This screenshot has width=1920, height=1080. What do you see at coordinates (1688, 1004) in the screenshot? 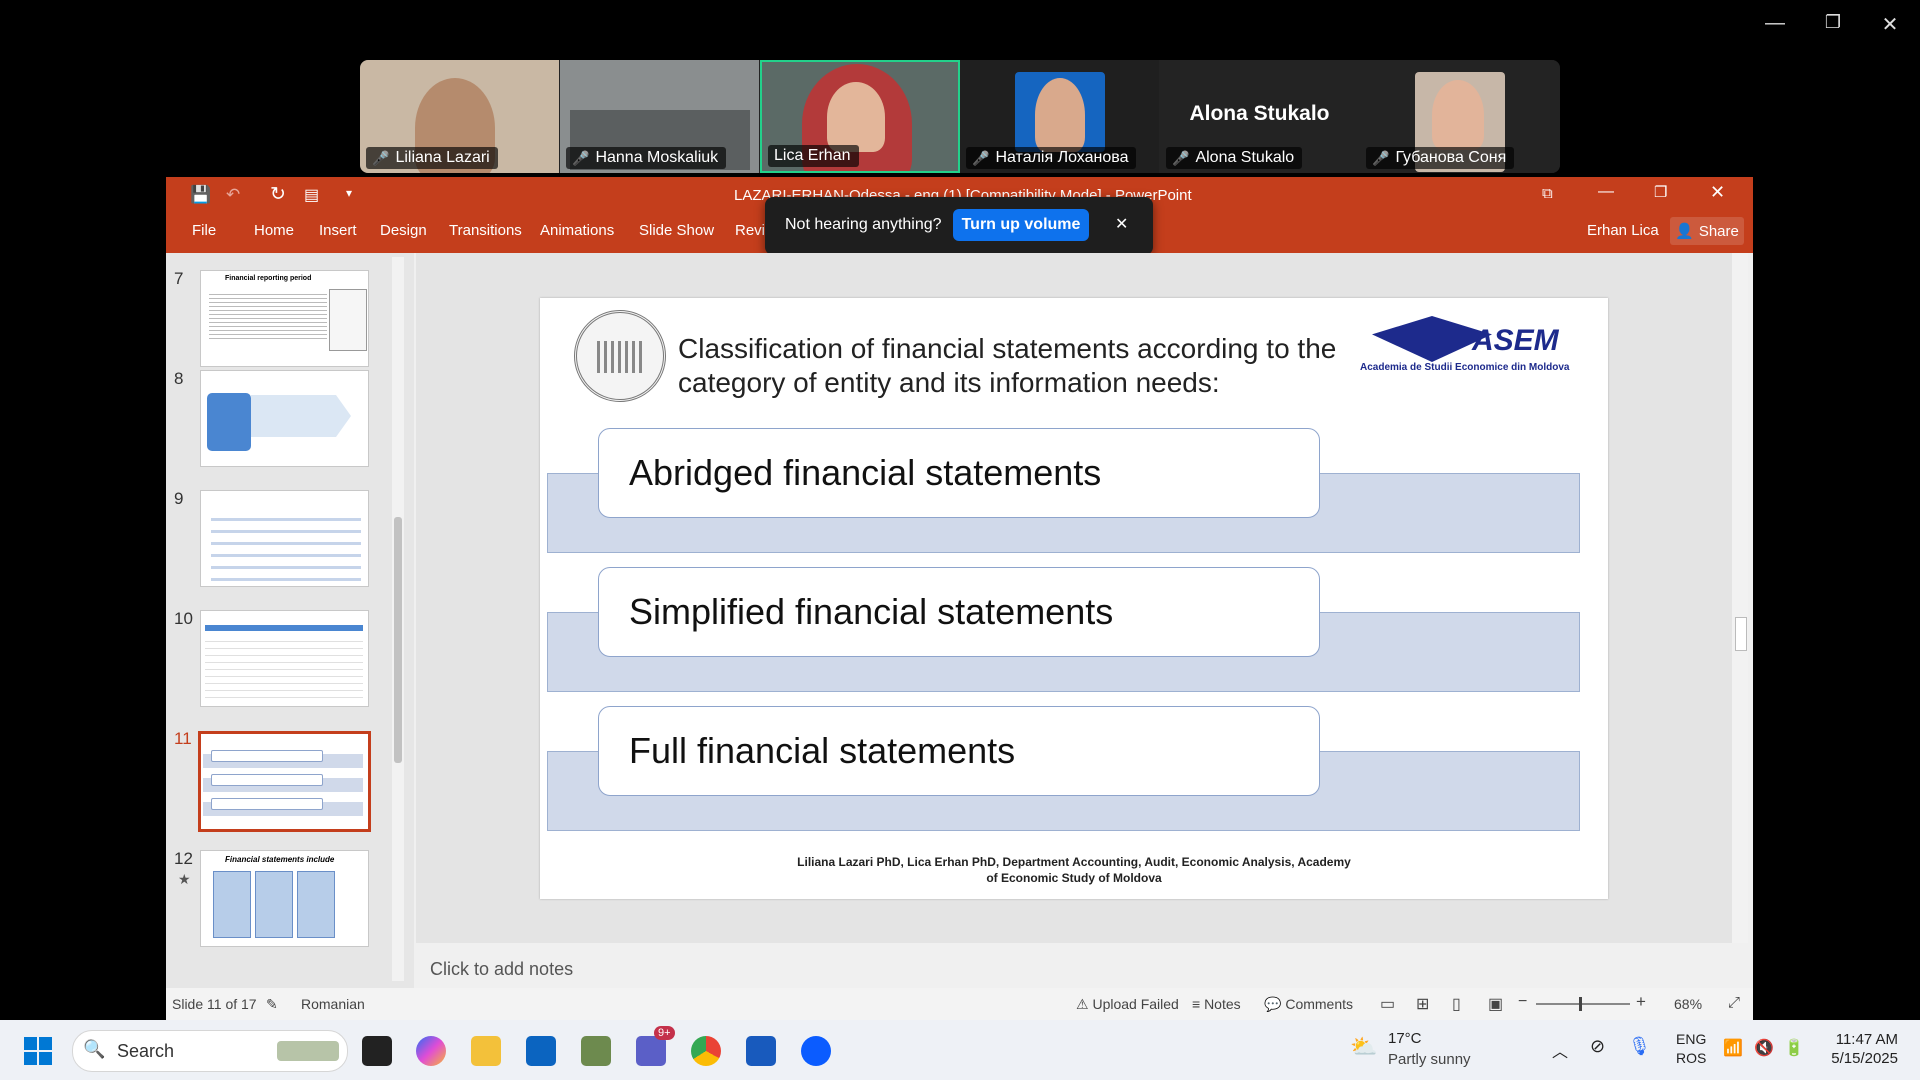
I see `zoom-level: 68%` at bounding box center [1688, 1004].